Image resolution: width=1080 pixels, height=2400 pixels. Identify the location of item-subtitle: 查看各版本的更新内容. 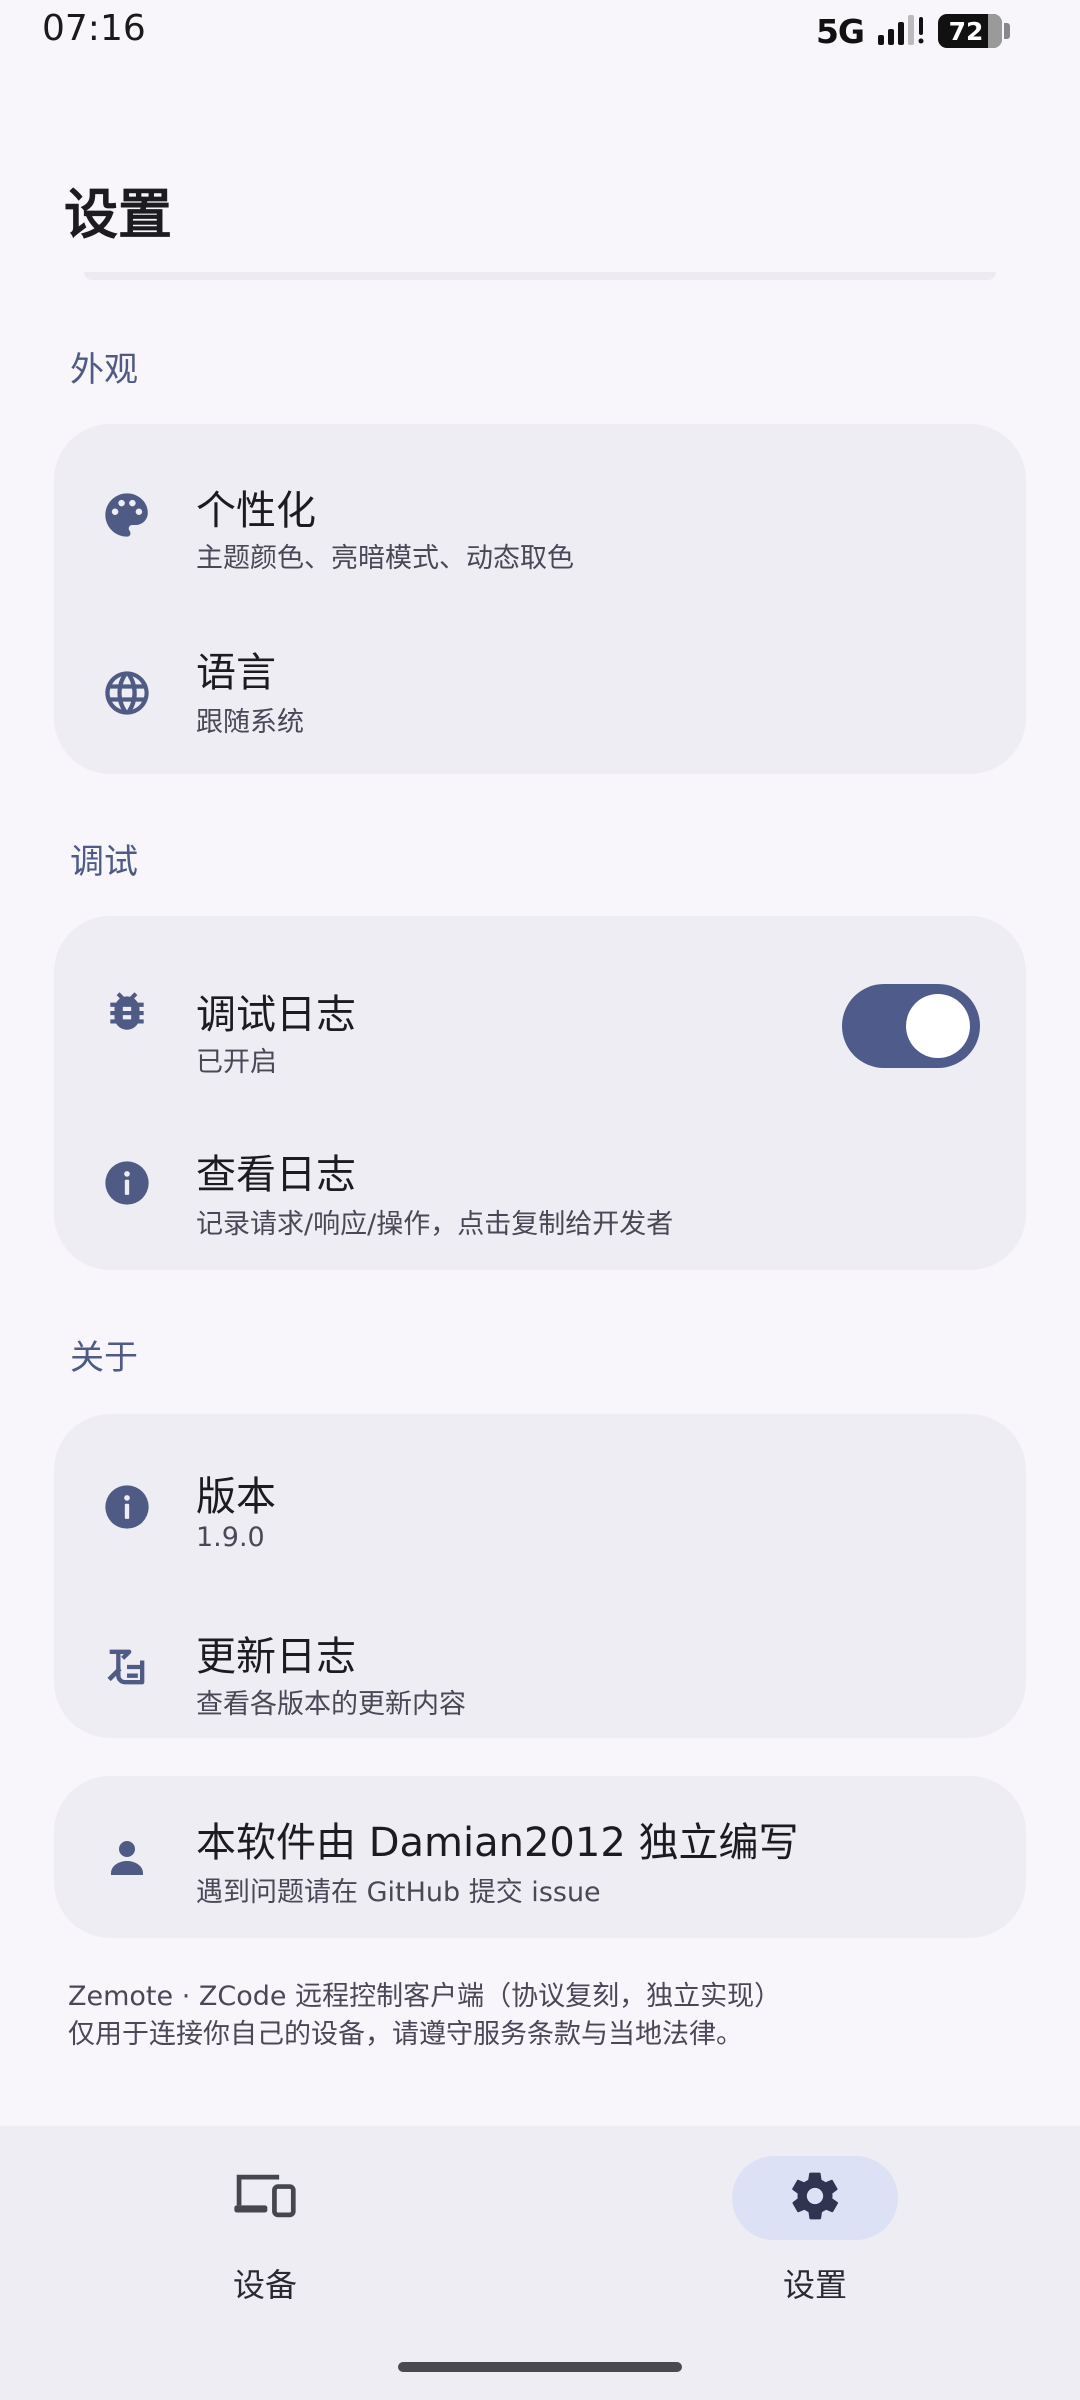
(331, 1704).